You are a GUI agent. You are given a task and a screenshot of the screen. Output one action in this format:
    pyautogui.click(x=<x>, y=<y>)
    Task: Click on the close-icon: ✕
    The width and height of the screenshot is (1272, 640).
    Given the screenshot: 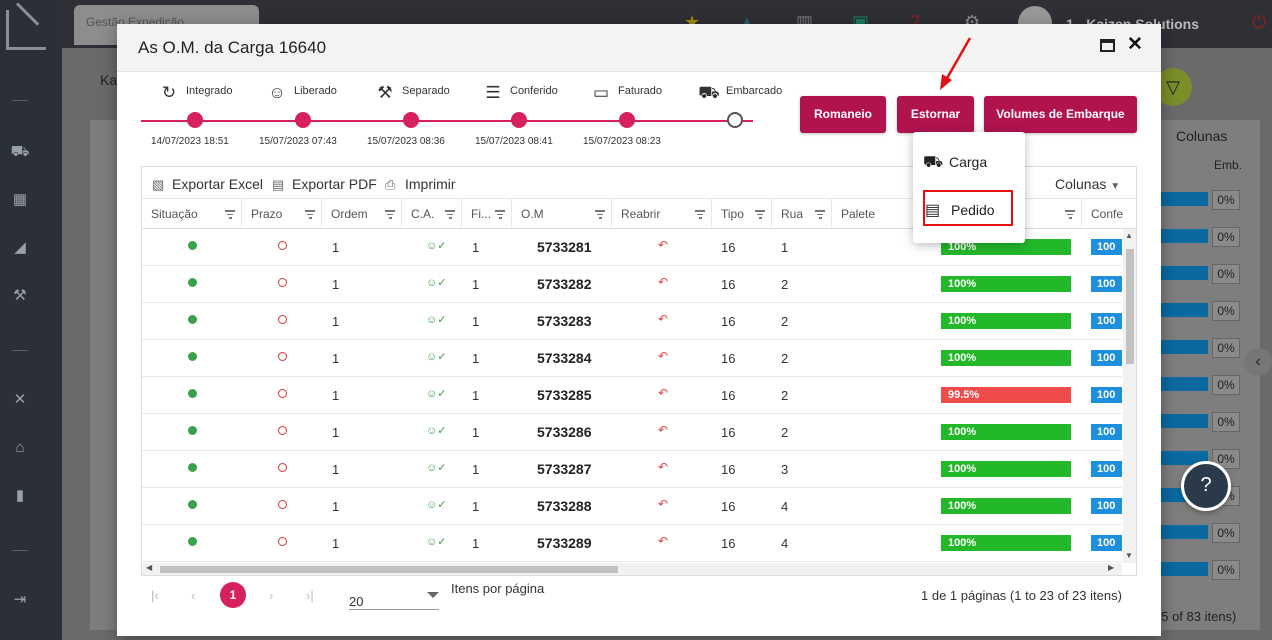 What is the action you would take?
    pyautogui.click(x=1135, y=45)
    